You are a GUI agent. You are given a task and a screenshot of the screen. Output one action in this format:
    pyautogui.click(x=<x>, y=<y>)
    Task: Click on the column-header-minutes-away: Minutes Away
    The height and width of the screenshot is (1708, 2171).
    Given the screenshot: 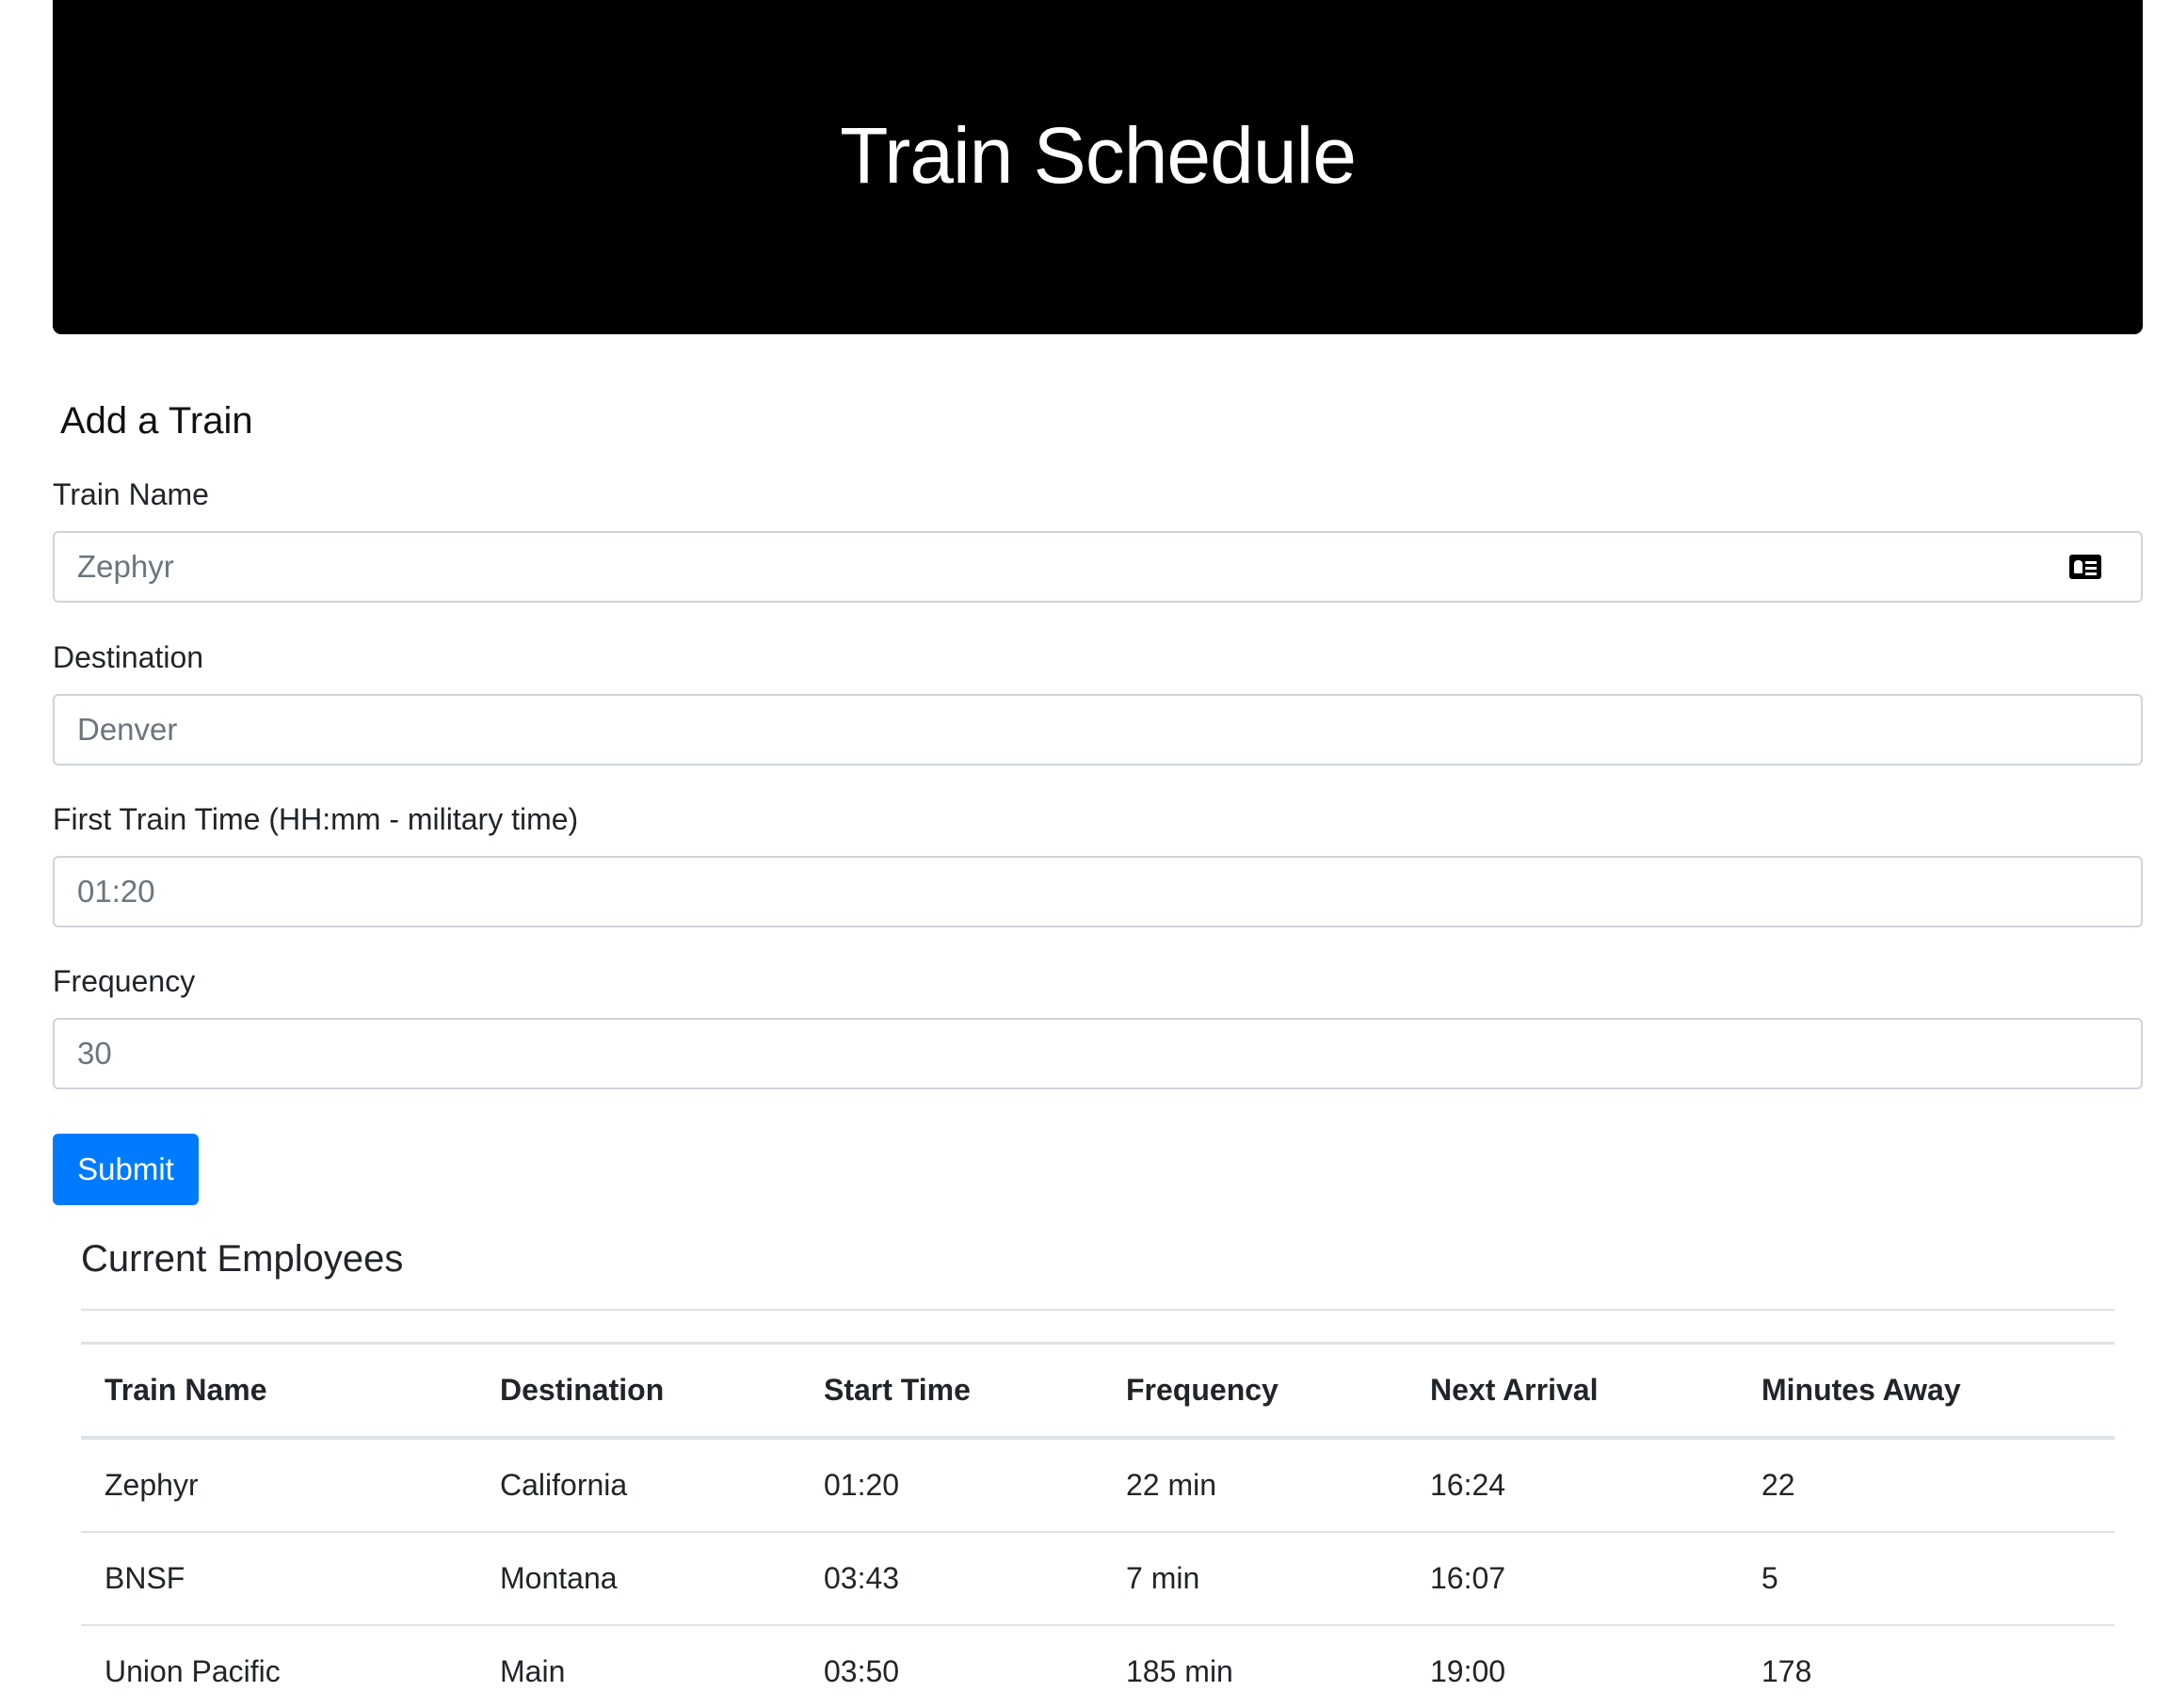 What is the action you would take?
    pyautogui.click(x=1926, y=1391)
    